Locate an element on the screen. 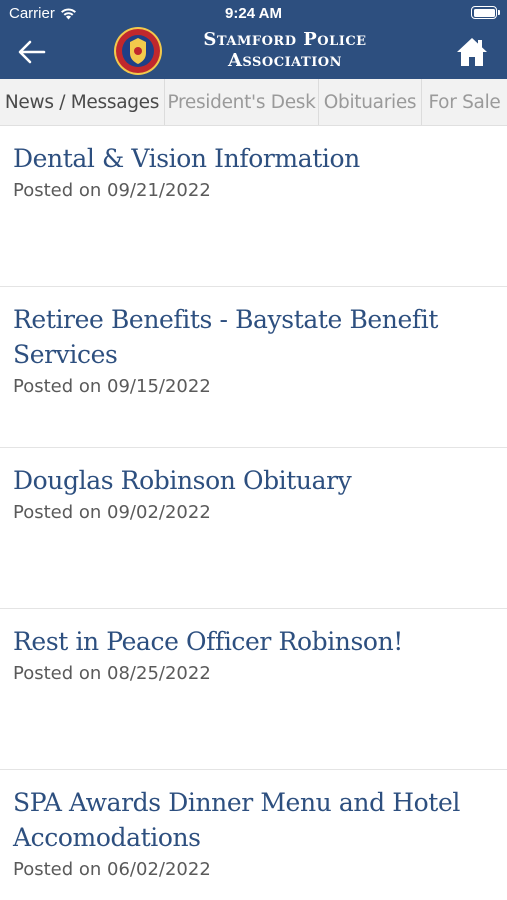 This screenshot has width=507, height=900. post-title: Dental & Vision Information is located at coordinates (186, 158).